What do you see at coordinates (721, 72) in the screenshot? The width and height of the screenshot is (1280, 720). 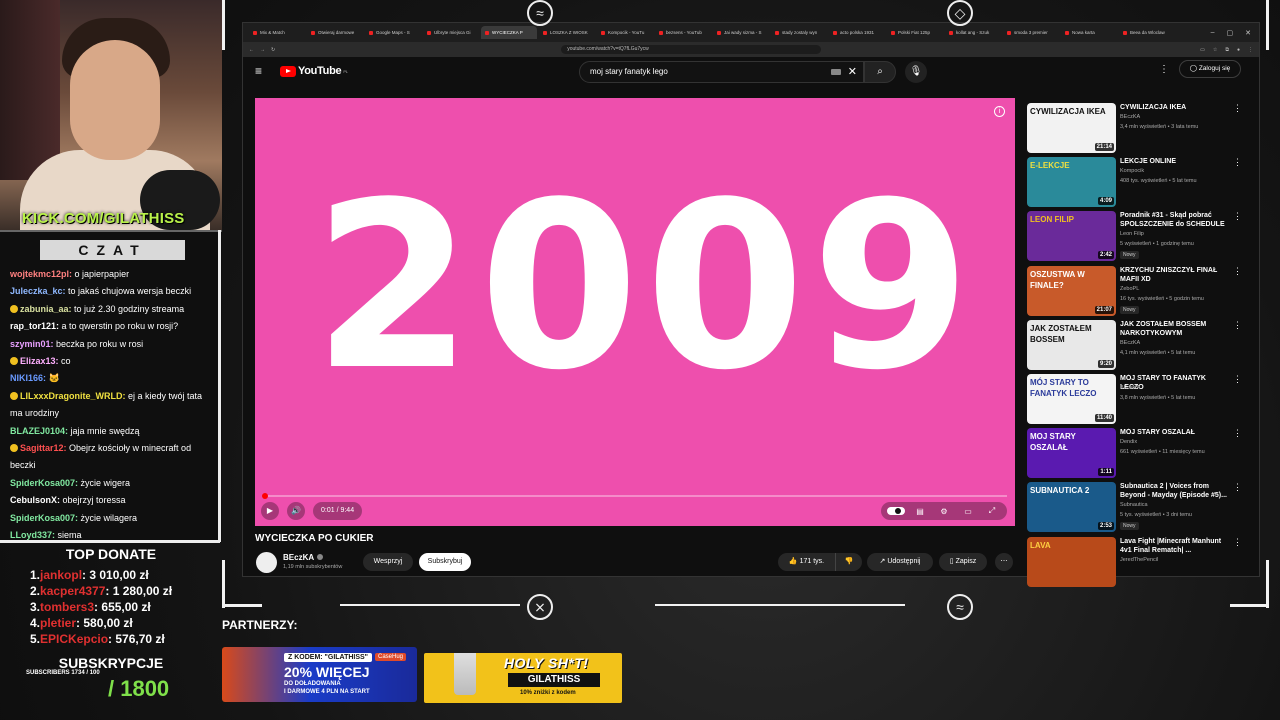 I see `search-input: moj stary fanatyk lego ✕` at bounding box center [721, 72].